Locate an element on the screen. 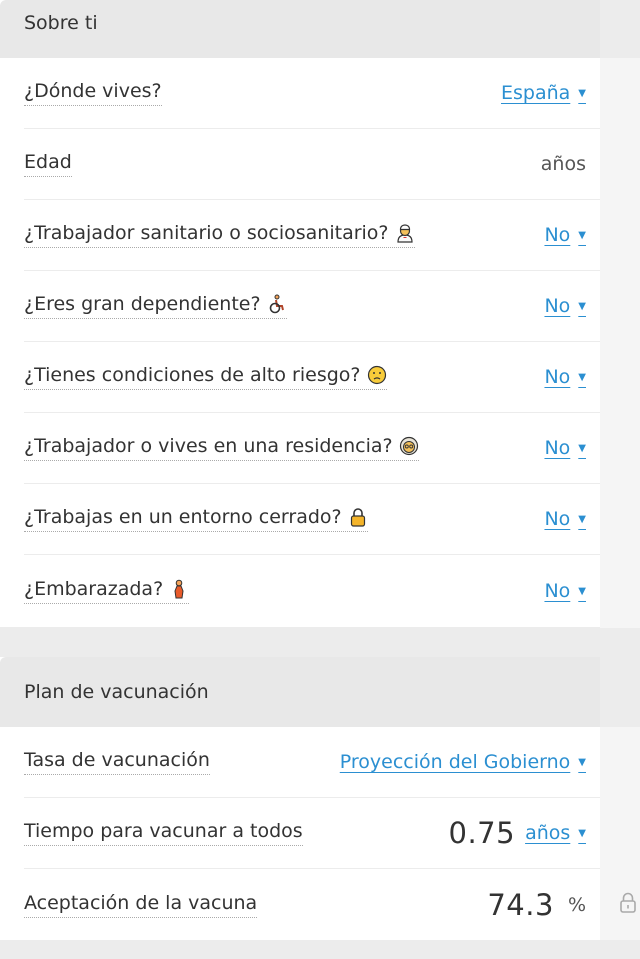 The image size is (640, 959). vaccine-acceptance-value: 74.3 is located at coordinates (520, 905).